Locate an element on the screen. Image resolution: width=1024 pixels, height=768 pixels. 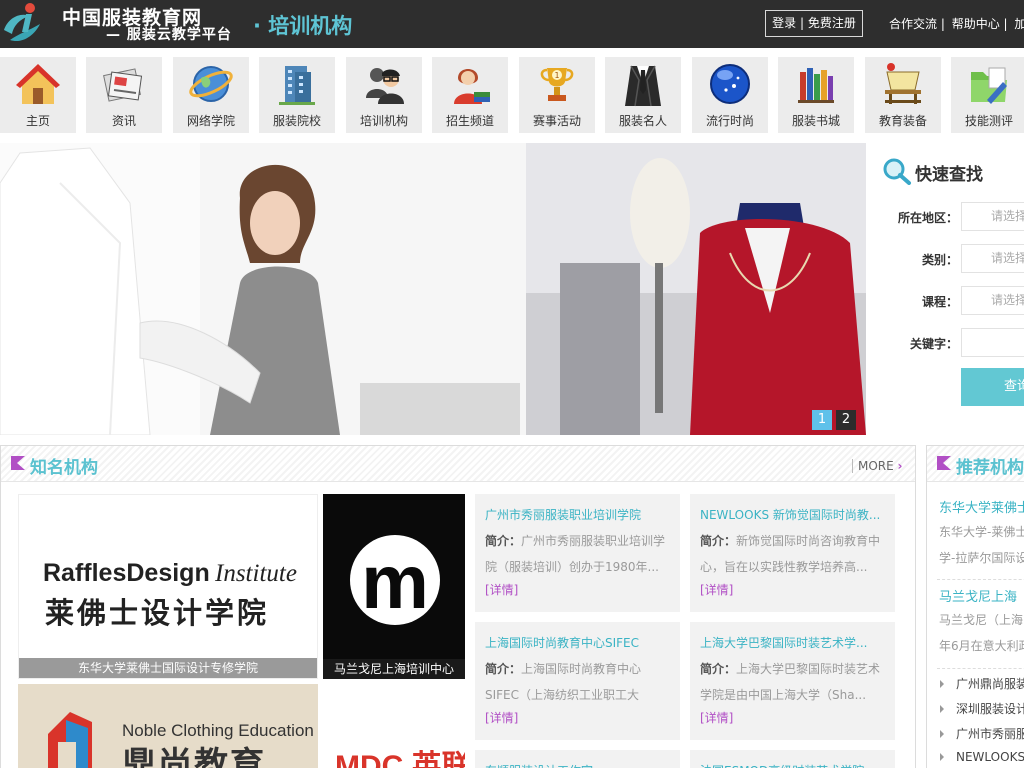
keyword-label: 关键字： is located at coordinates (933, 344).